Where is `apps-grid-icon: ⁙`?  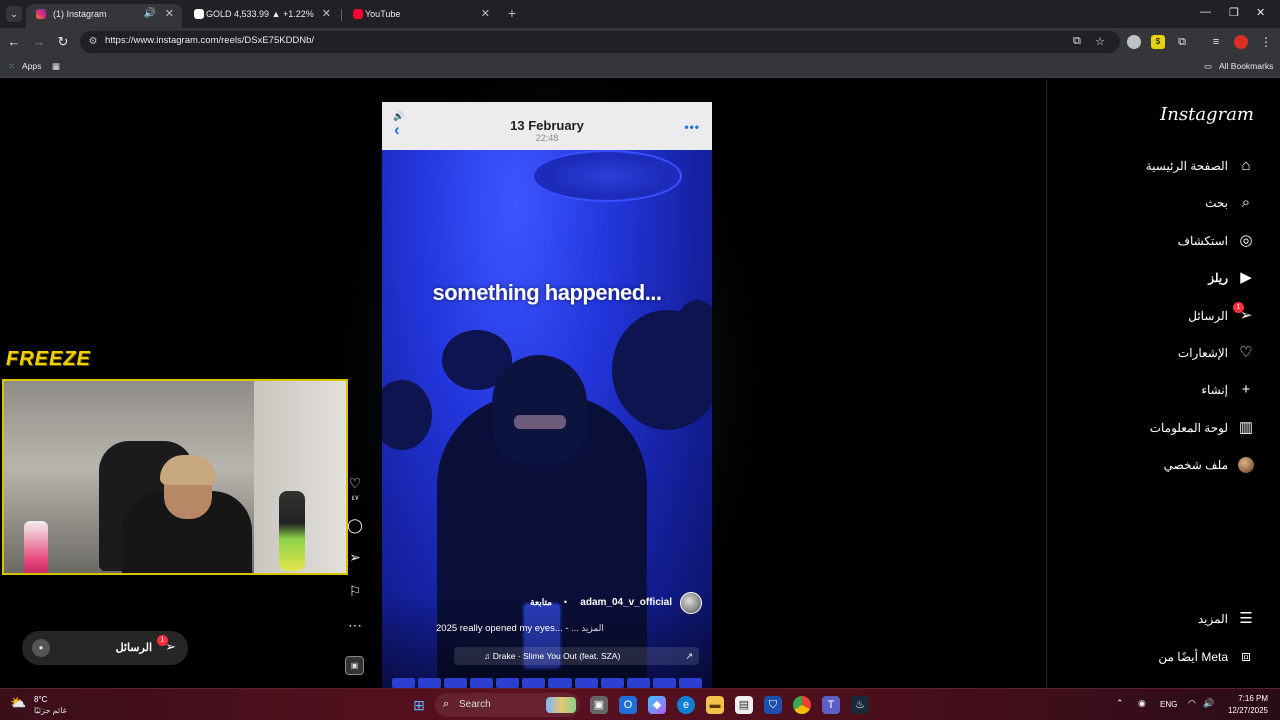
apps-grid-icon: ⁙ is located at coordinates (11, 66).